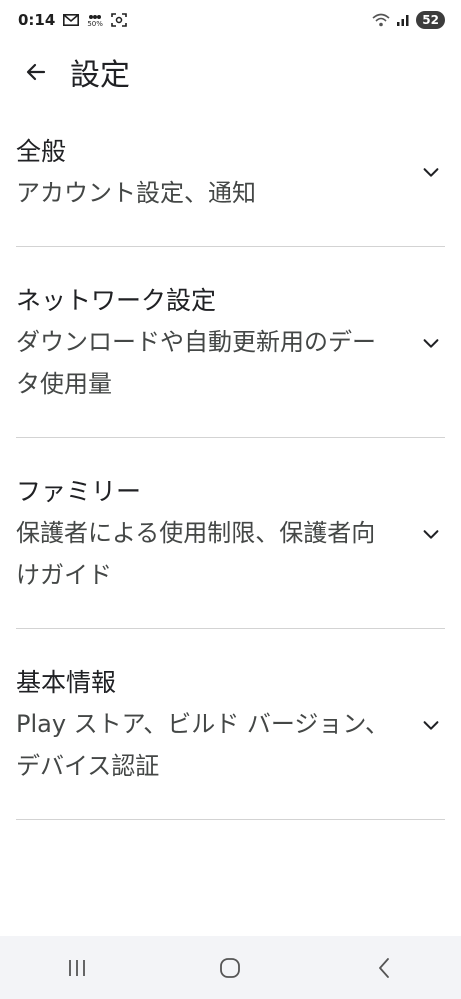 The height and width of the screenshot is (999, 461). Describe the element at coordinates (79, 491) in the screenshot. I see `section-title: ファミリー` at that location.